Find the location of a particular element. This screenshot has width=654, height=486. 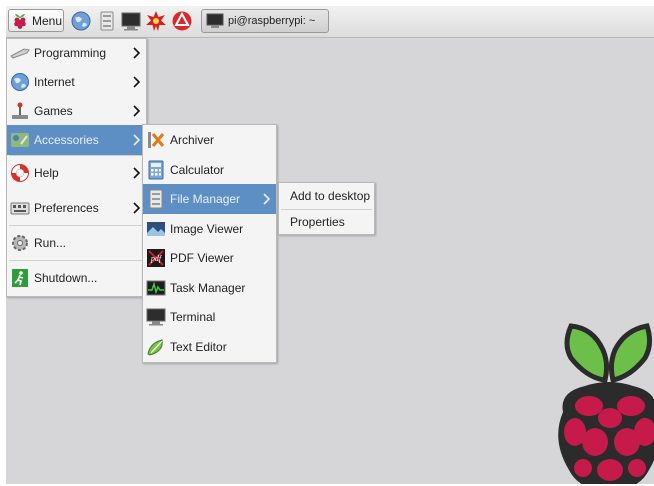

preferences-icon is located at coordinates (20, 208).